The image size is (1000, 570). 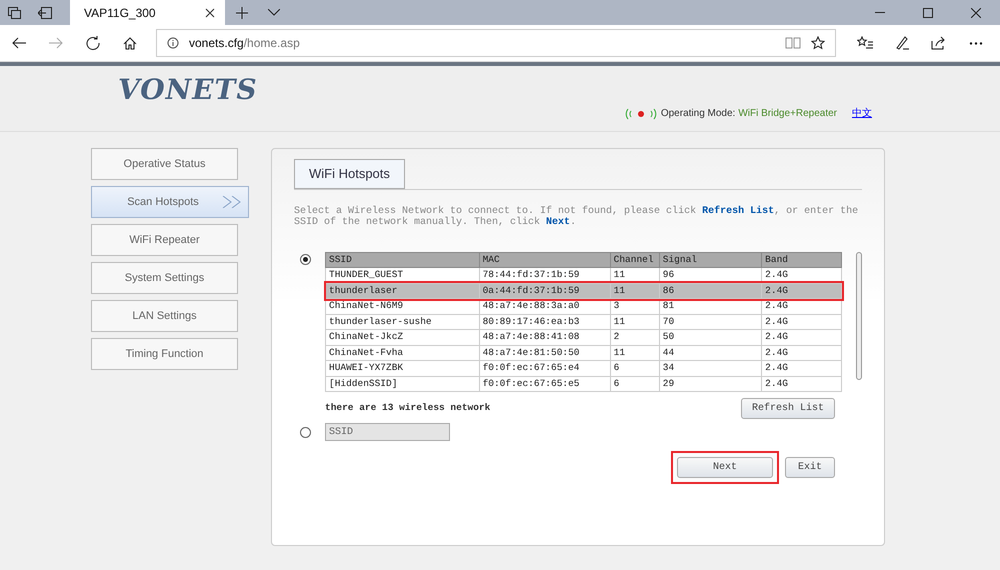 What do you see at coordinates (584, 290) in the screenshot?
I see `table-row: thunderlaser 0a:44:fd:37:1b:59 11 86 2.4G` at bounding box center [584, 290].